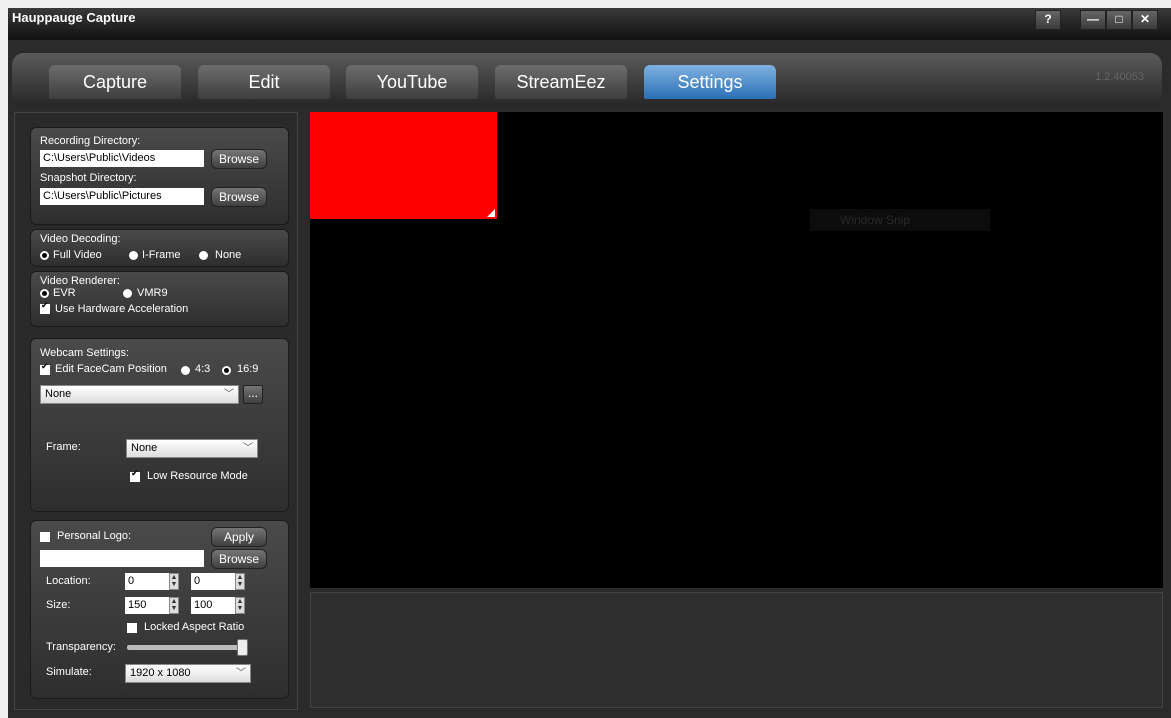 This screenshot has width=1171, height=718. What do you see at coordinates (147, 581) in the screenshot?
I see `location-x-field: 0` at bounding box center [147, 581].